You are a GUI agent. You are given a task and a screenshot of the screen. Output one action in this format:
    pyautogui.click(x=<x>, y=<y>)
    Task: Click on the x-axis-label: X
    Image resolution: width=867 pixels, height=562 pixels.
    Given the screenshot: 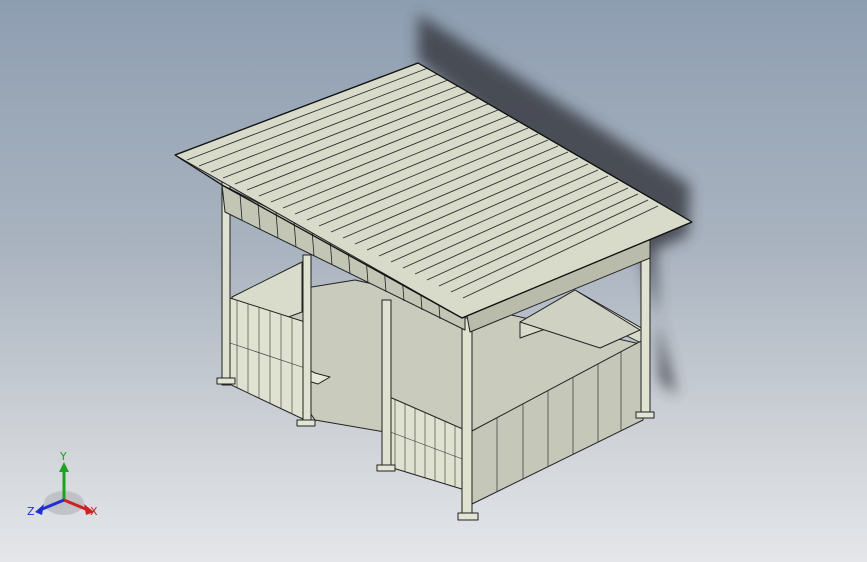 What is the action you would take?
    pyautogui.click(x=94, y=511)
    